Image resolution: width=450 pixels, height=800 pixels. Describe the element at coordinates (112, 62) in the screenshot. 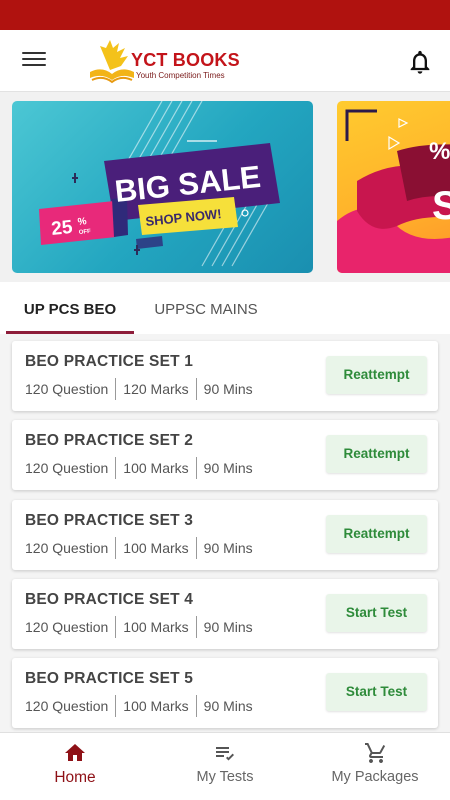

I see `book-logo-icon` at that location.